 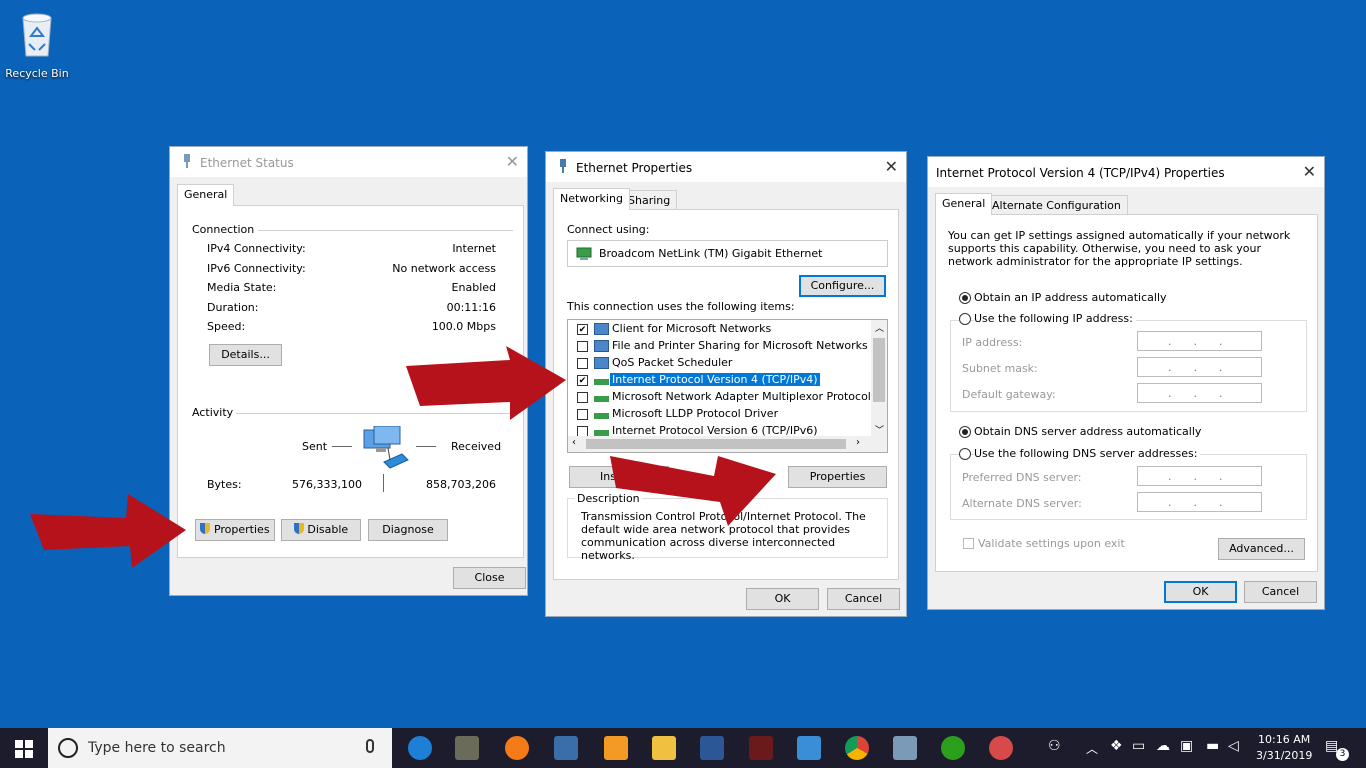 I want to click on sent-label: Sent, so click(x=315, y=446).